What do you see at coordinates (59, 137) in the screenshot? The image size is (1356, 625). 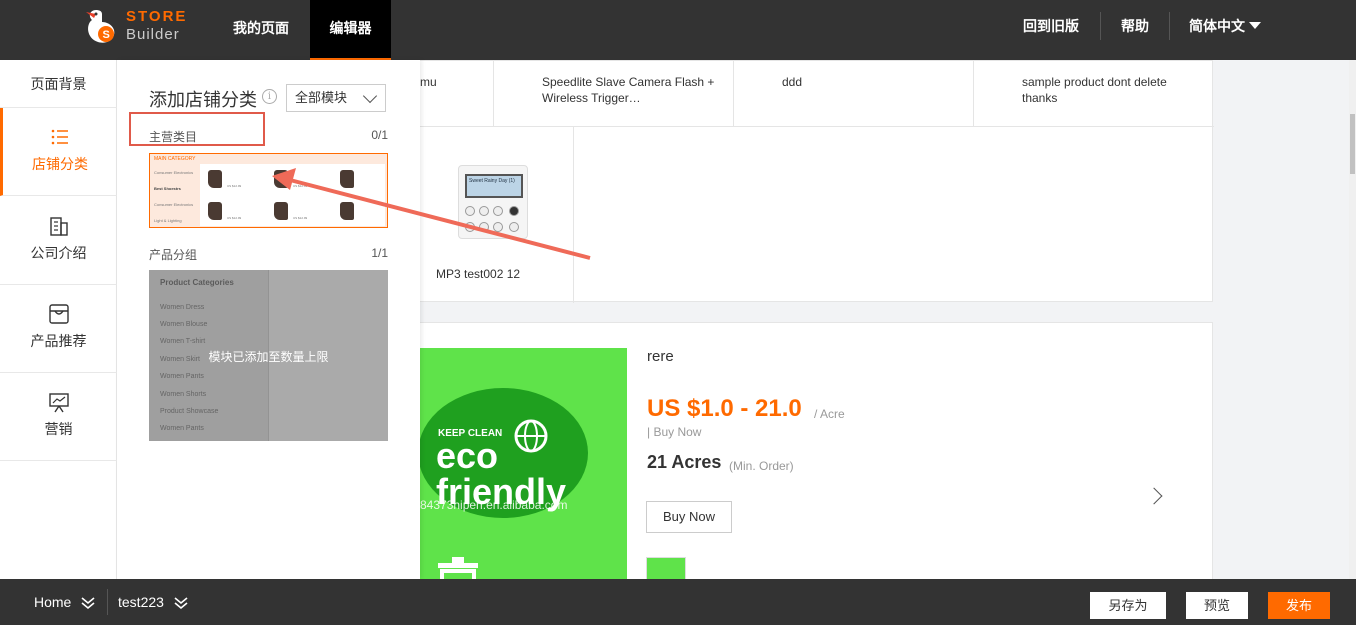 I see `list-icon` at bounding box center [59, 137].